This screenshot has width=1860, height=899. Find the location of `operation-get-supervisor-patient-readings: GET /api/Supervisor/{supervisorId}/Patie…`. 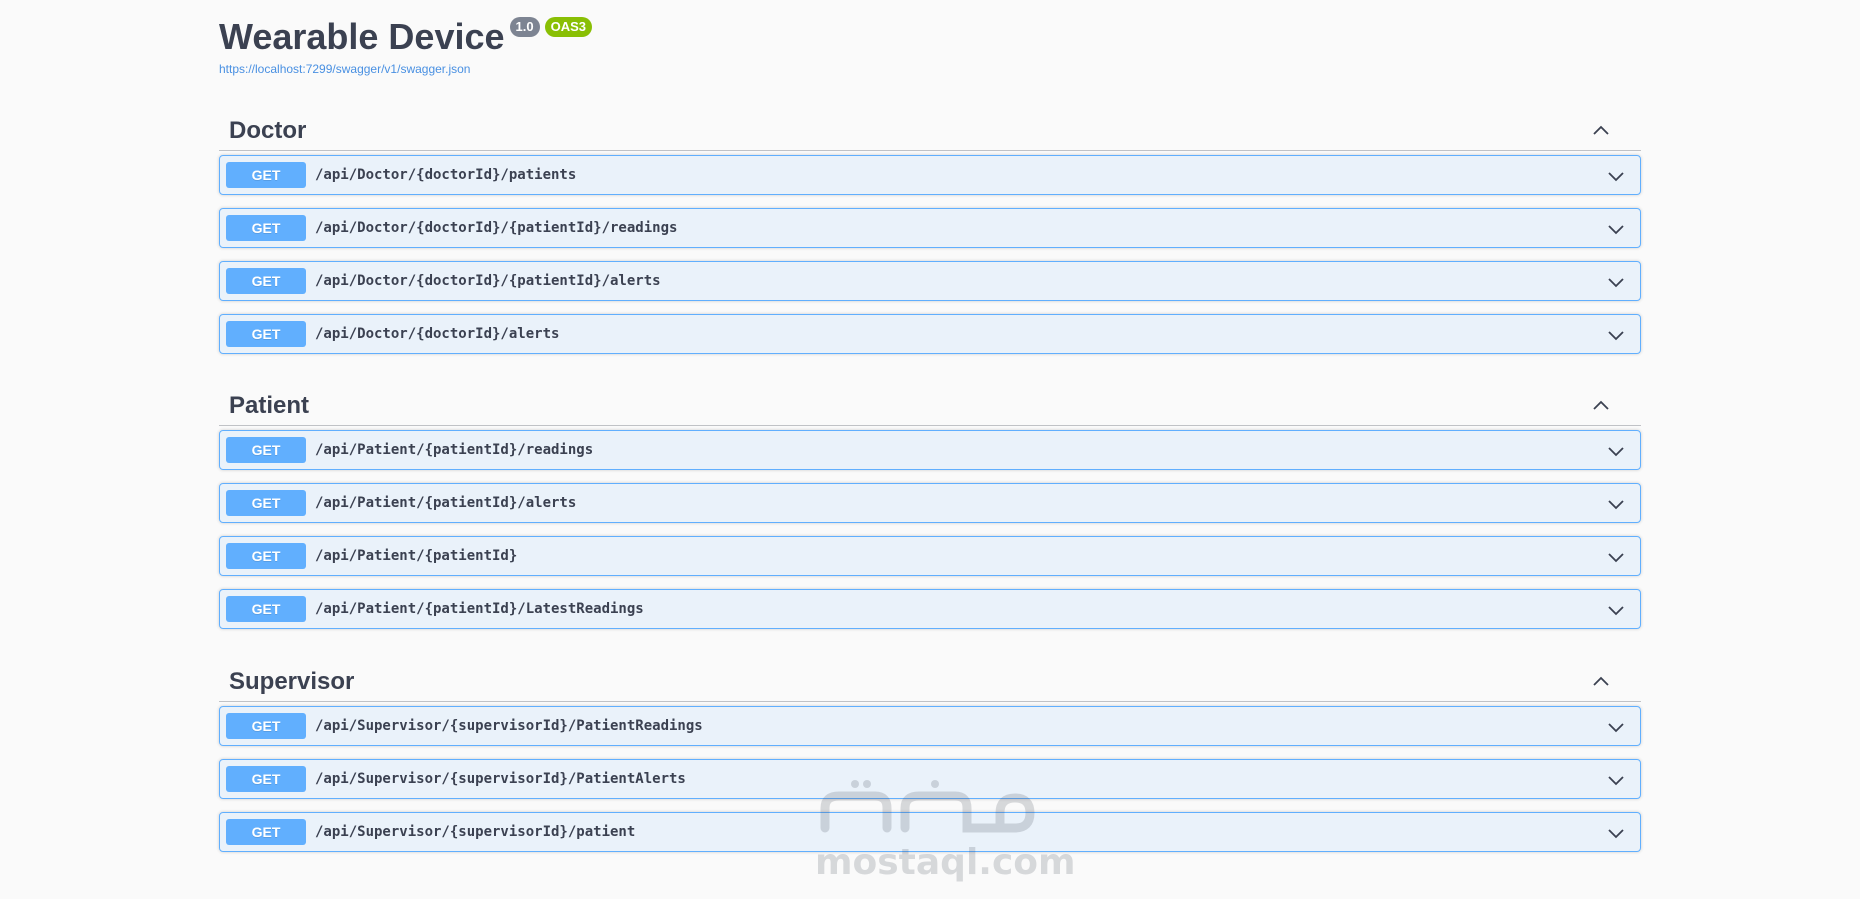

operation-get-supervisor-patient-readings: GET /api/Supervisor/{supervisorId}/Patie… is located at coordinates (930, 726).